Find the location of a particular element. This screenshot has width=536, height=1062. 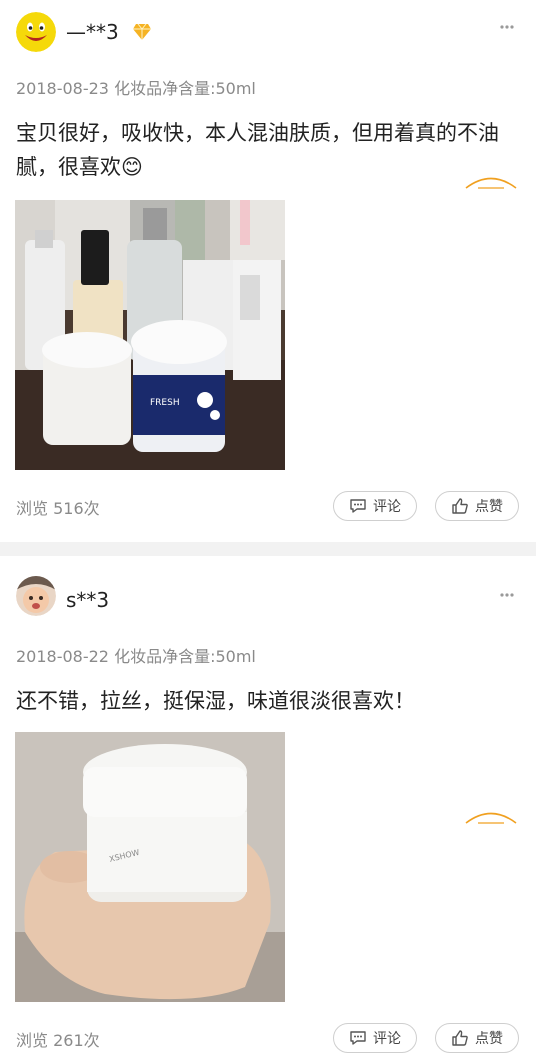

review-date: 2018-08-23 is located at coordinates (62, 88).